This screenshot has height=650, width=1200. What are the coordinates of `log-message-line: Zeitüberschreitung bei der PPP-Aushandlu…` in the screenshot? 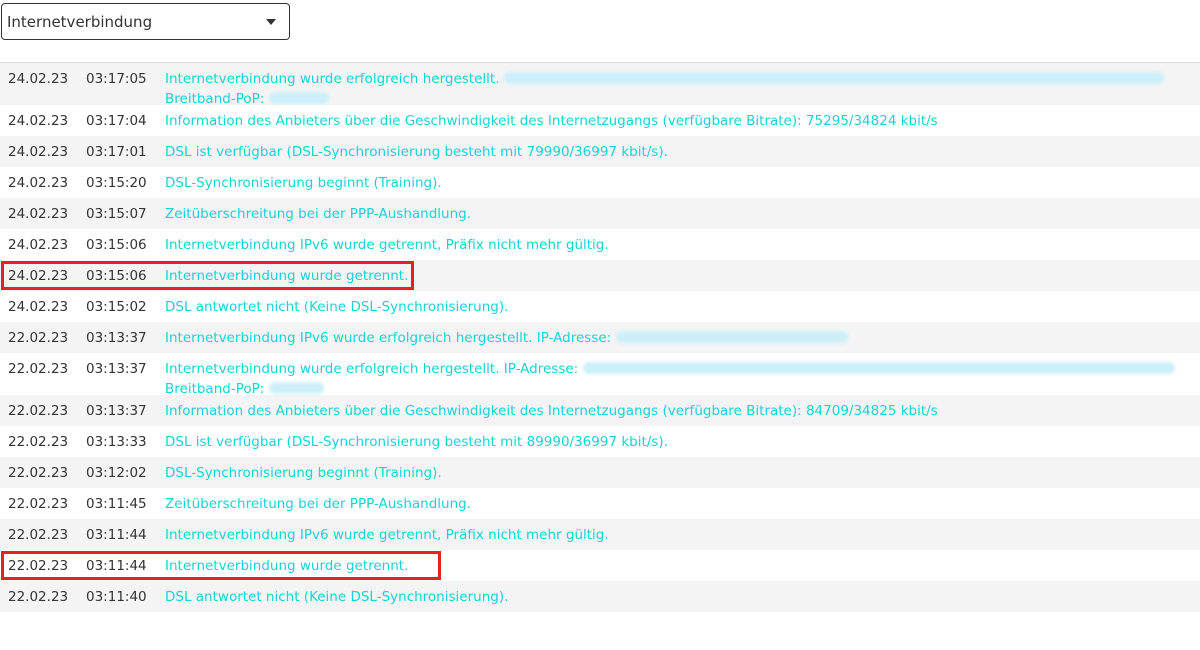 It's located at (682, 214).